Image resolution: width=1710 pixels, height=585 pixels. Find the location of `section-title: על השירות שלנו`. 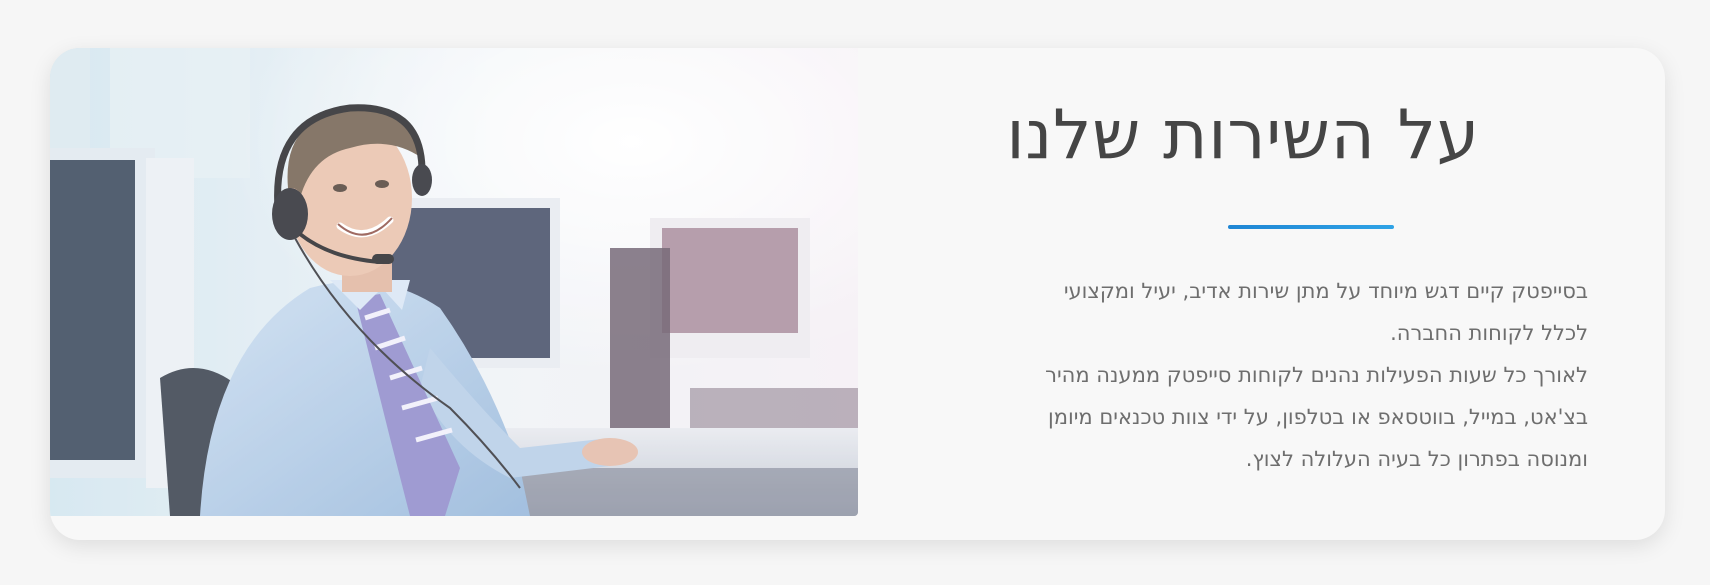

section-title: על השירות שלנו is located at coordinates (1243, 135).